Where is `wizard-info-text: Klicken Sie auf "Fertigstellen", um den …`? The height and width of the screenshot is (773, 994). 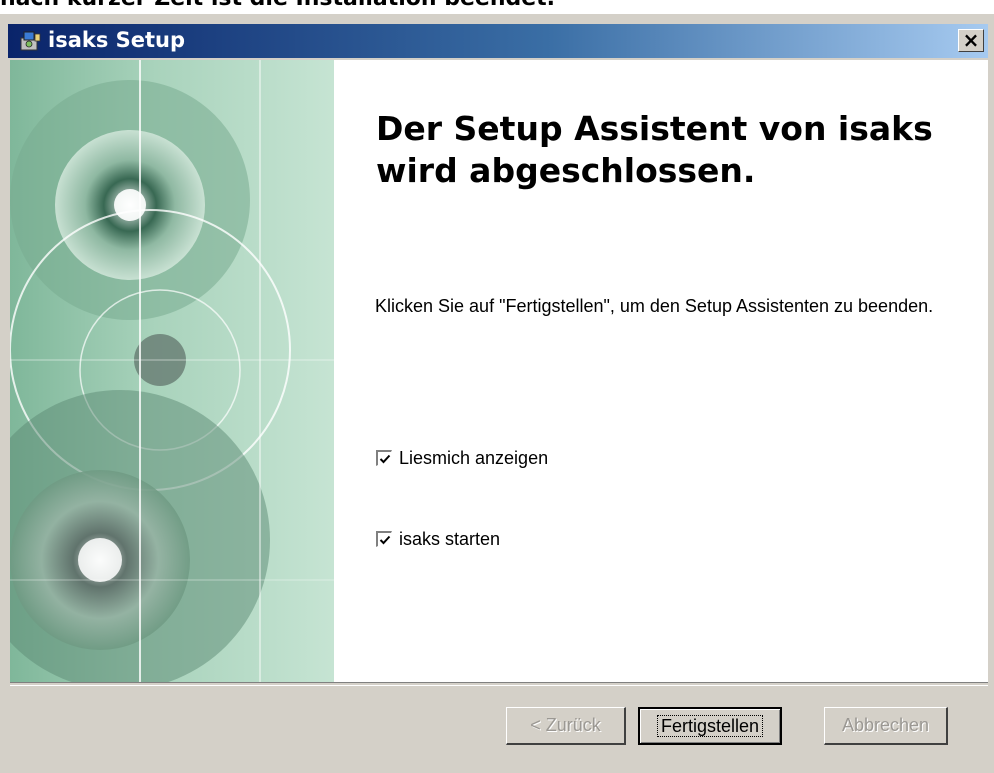 wizard-info-text: Klicken Sie auf "Fertigstellen", um den … is located at coordinates (654, 306).